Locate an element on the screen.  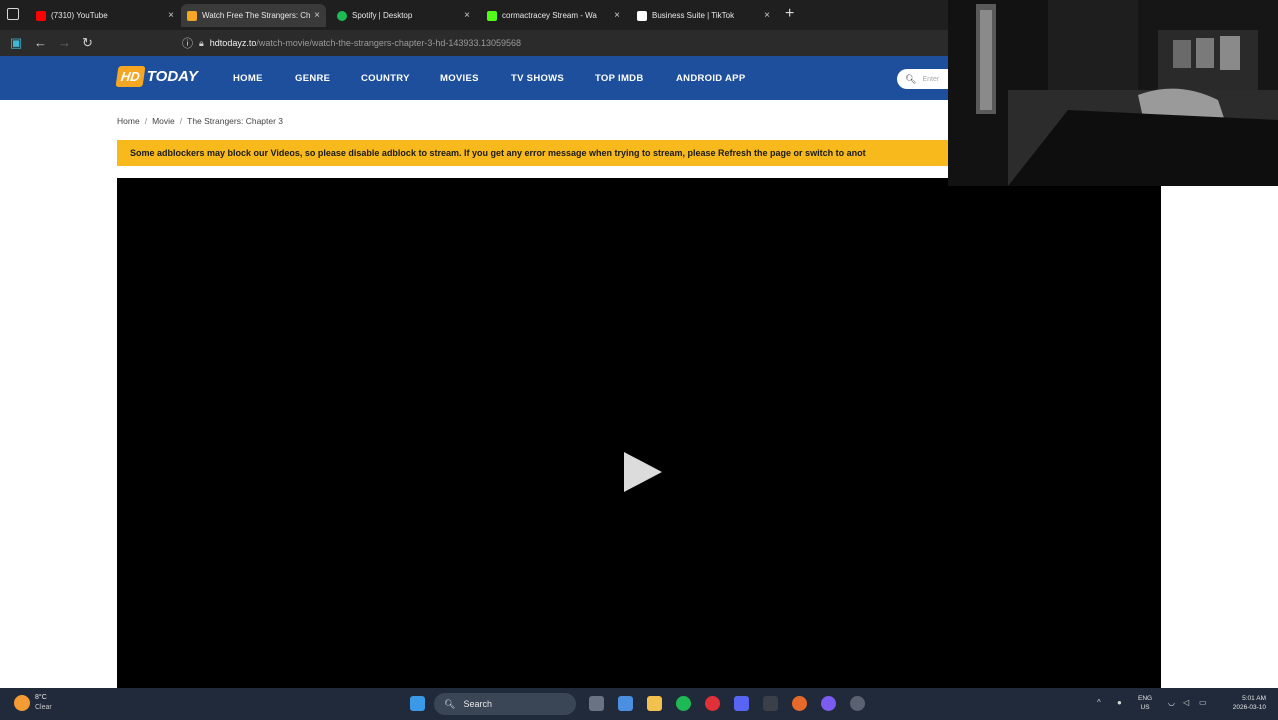
start-icon is located at coordinates (417, 703).